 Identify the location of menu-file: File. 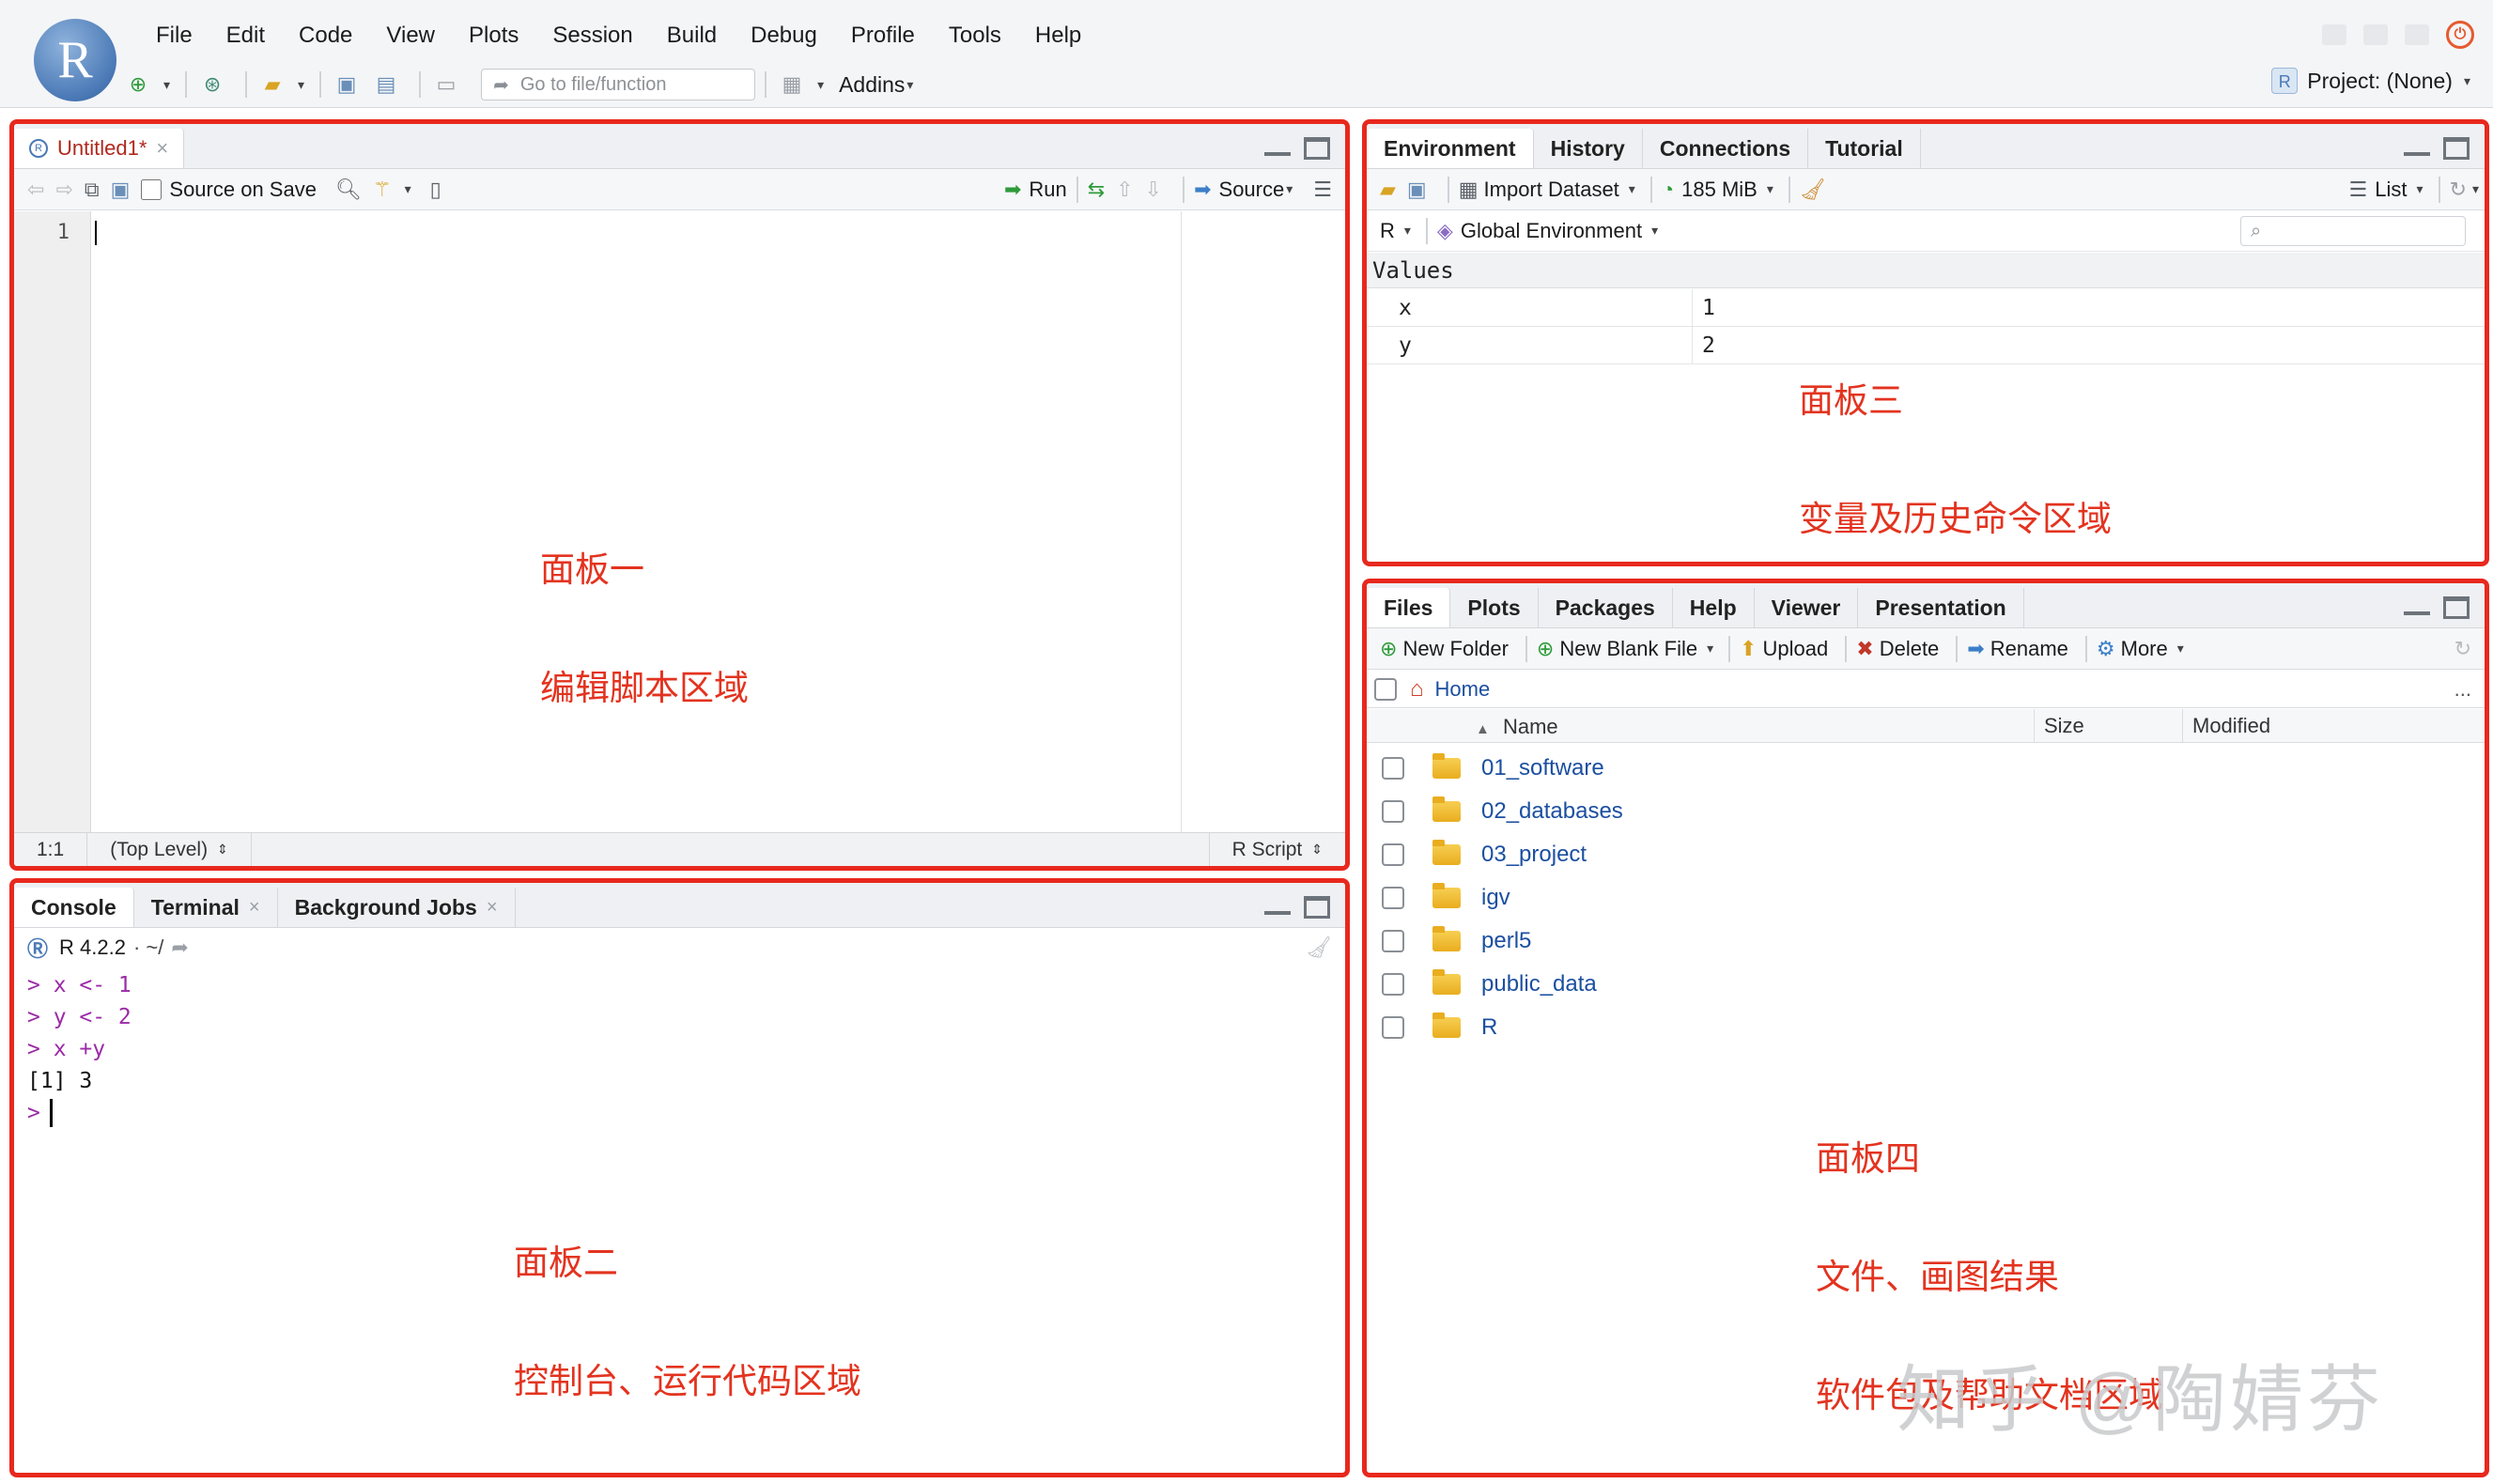
(174, 37).